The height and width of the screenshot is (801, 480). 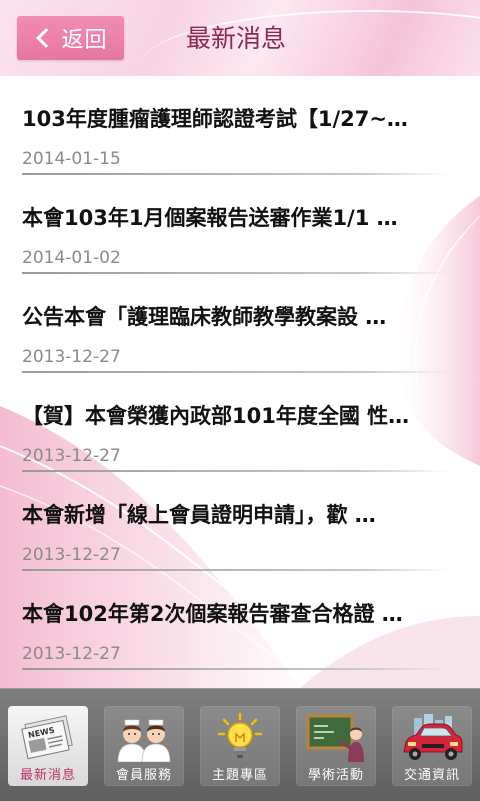 I want to click on bottom-tab-bar: NEWS 最新消息 會員服務 主題專區 學術活動 交通資訊, so click(x=240, y=744).